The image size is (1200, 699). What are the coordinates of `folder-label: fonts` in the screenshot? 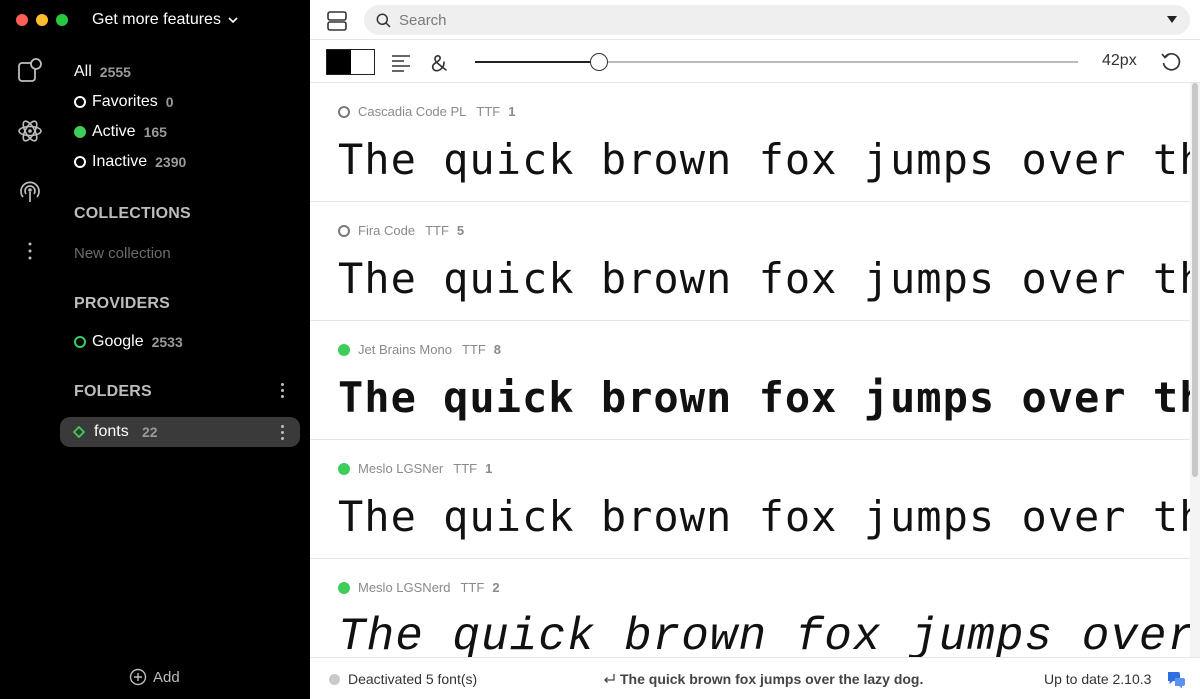 It's located at (111, 431).